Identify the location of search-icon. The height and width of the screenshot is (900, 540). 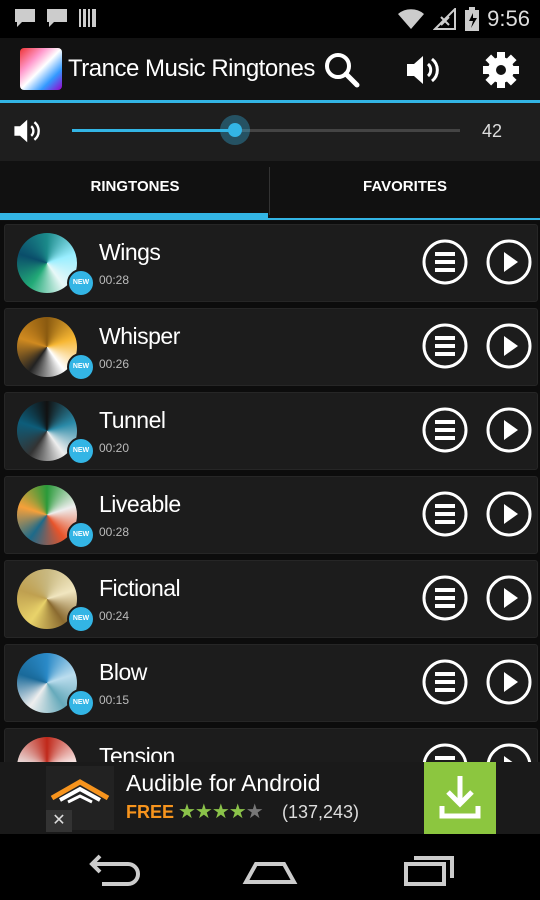
(342, 70).